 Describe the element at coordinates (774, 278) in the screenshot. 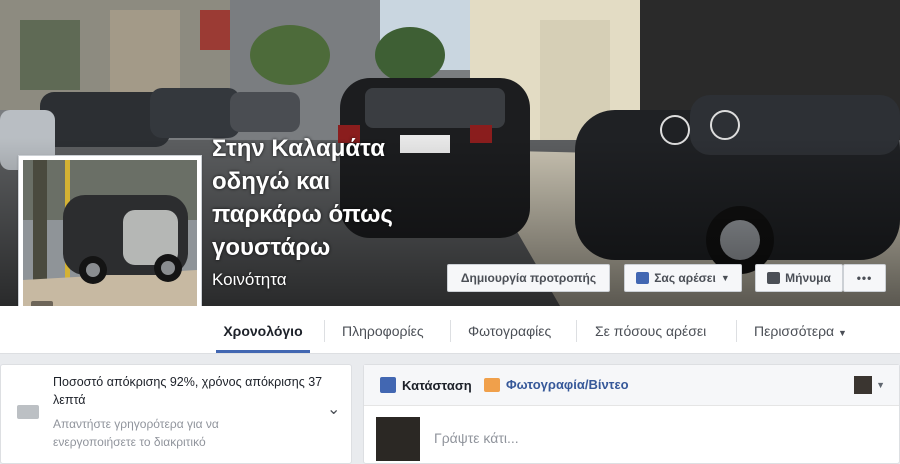

I see `message-icon` at that location.